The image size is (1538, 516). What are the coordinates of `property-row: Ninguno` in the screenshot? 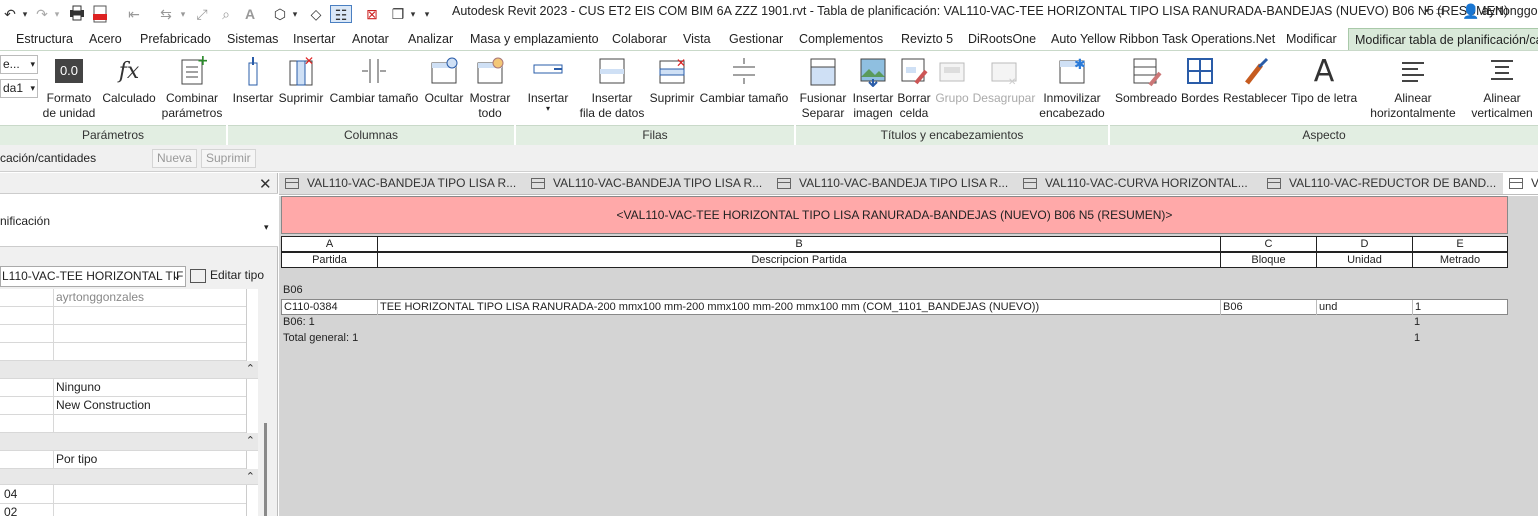 It's located at (129, 388).